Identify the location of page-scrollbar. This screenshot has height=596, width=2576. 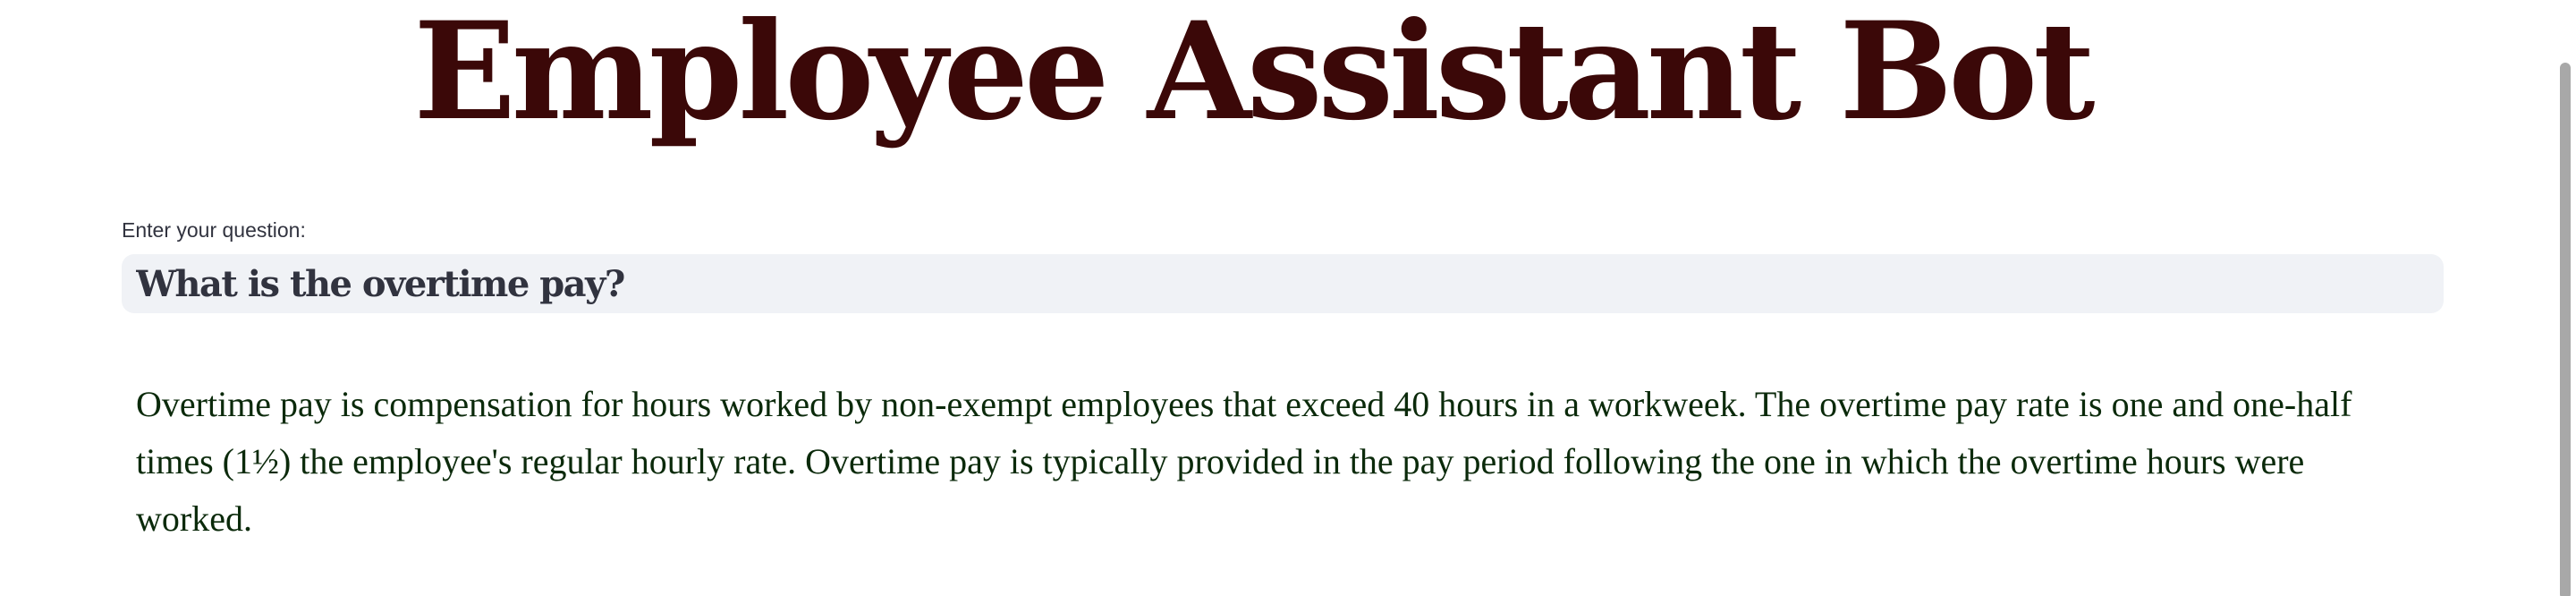
(2564, 298).